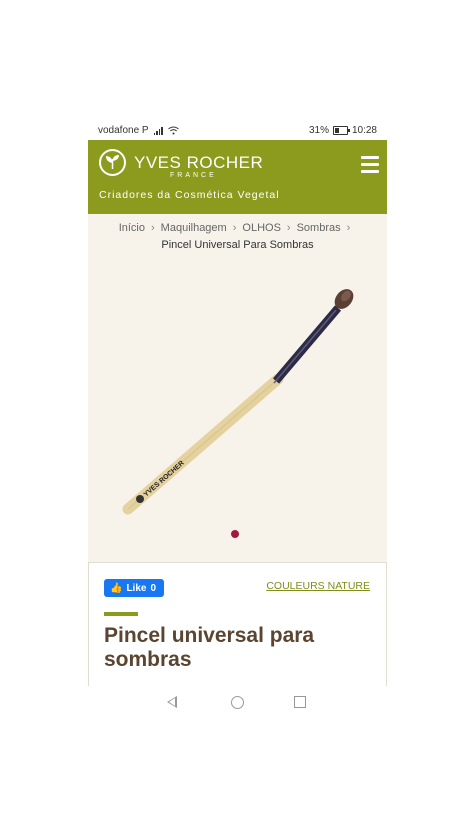  Describe the element at coordinates (300, 702) in the screenshot. I see `recent-apps-icon` at that location.